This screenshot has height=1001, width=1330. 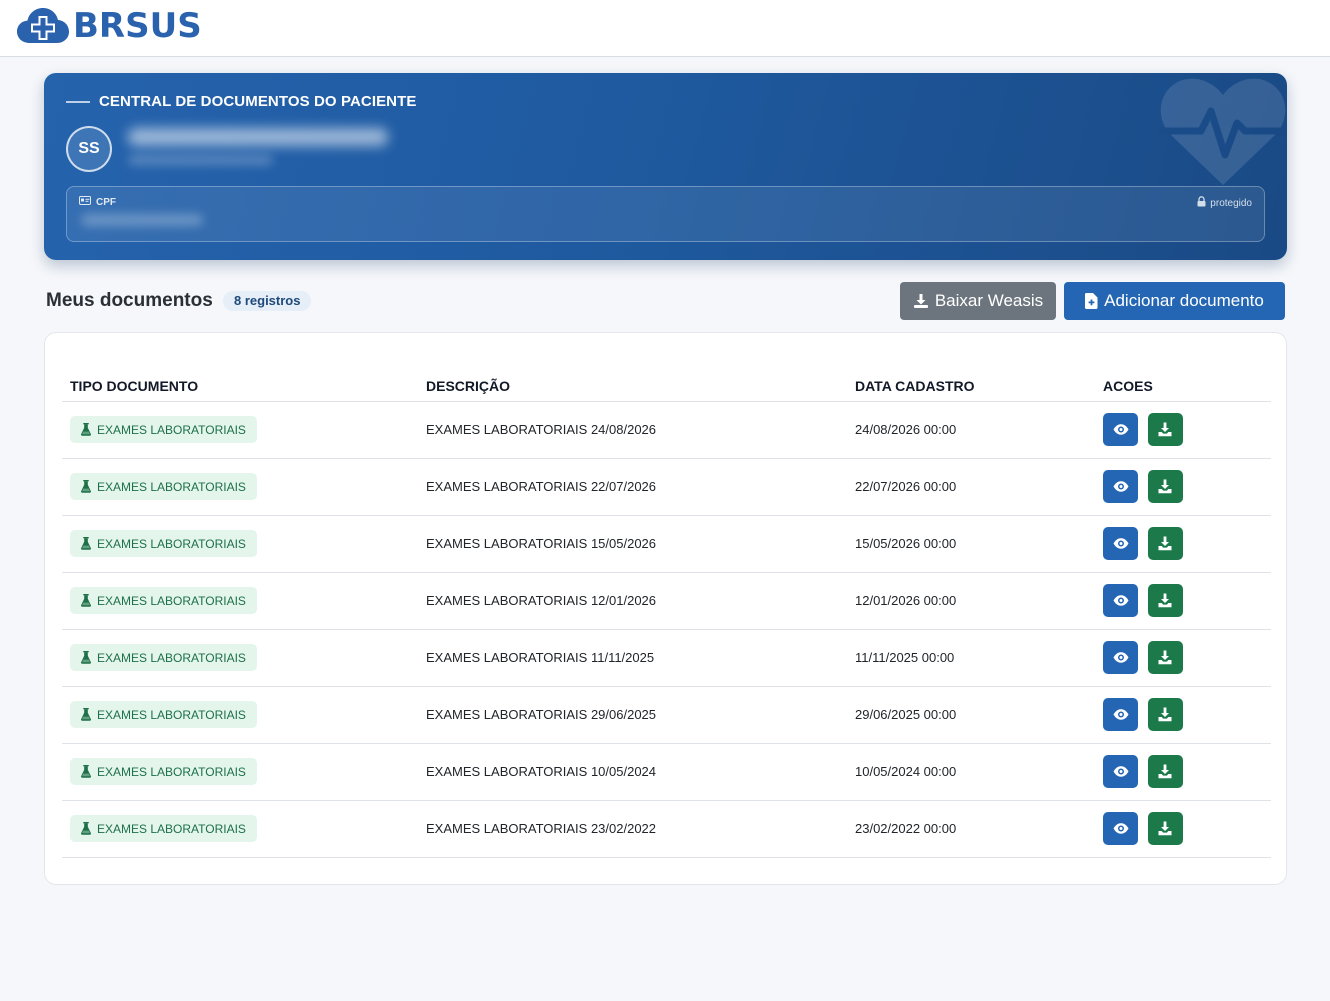 I want to click on cell-date: 15/05/2026 00:00, so click(x=971, y=544).